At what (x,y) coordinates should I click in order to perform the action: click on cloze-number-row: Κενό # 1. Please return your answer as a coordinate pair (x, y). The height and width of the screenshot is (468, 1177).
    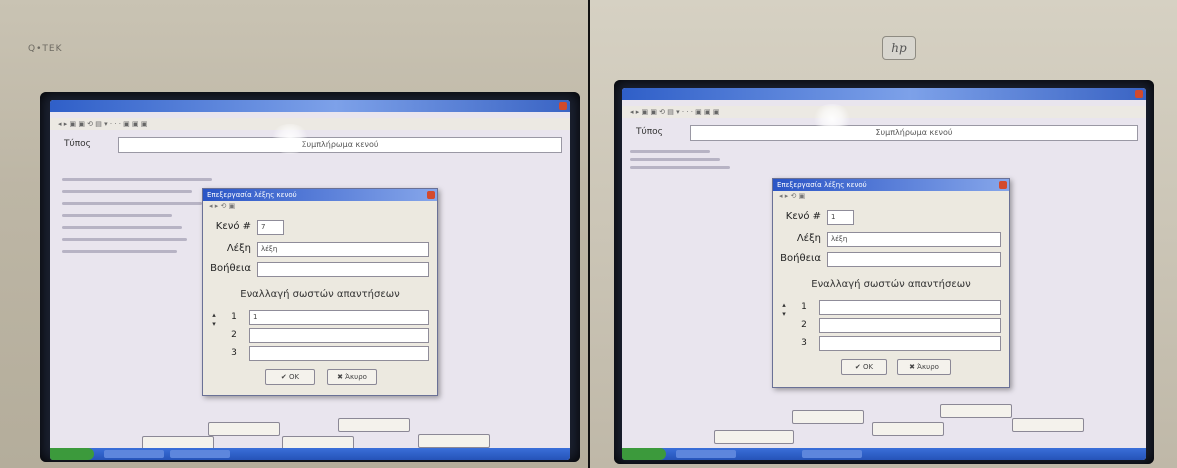
    Looking at the image, I should click on (831, 217).